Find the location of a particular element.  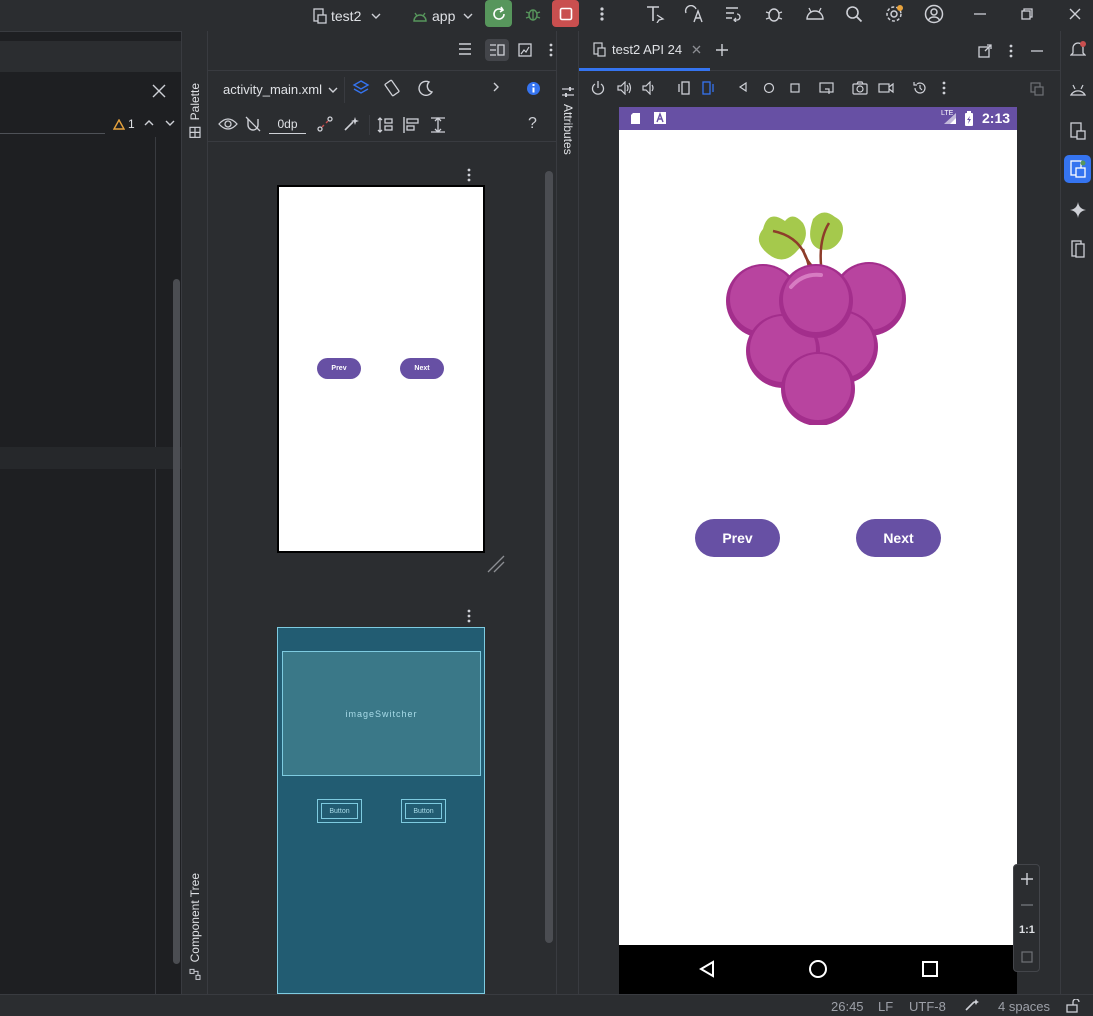

device-explorer-icon is located at coordinates (1078, 249).